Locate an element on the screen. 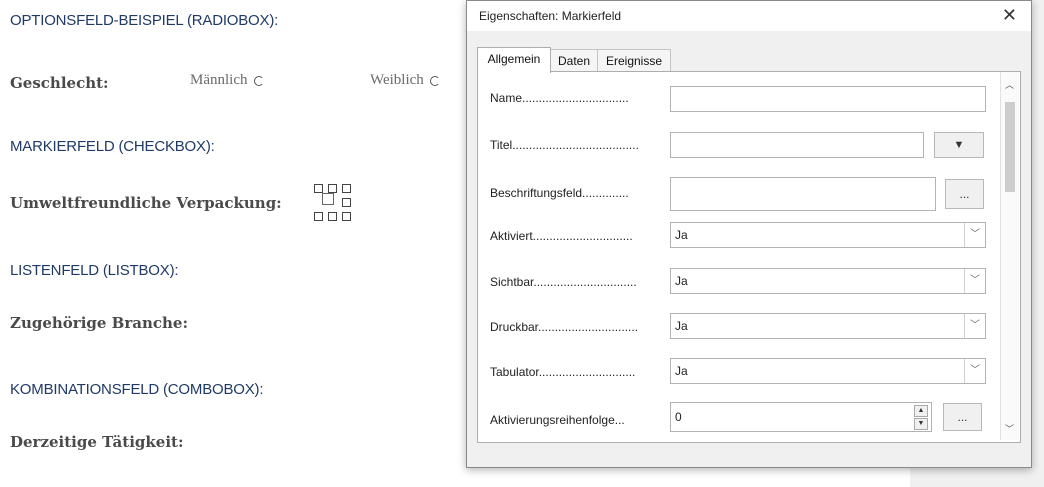 The height and width of the screenshot is (487, 1044). scrollbar-thumb is located at coordinates (1010, 147).